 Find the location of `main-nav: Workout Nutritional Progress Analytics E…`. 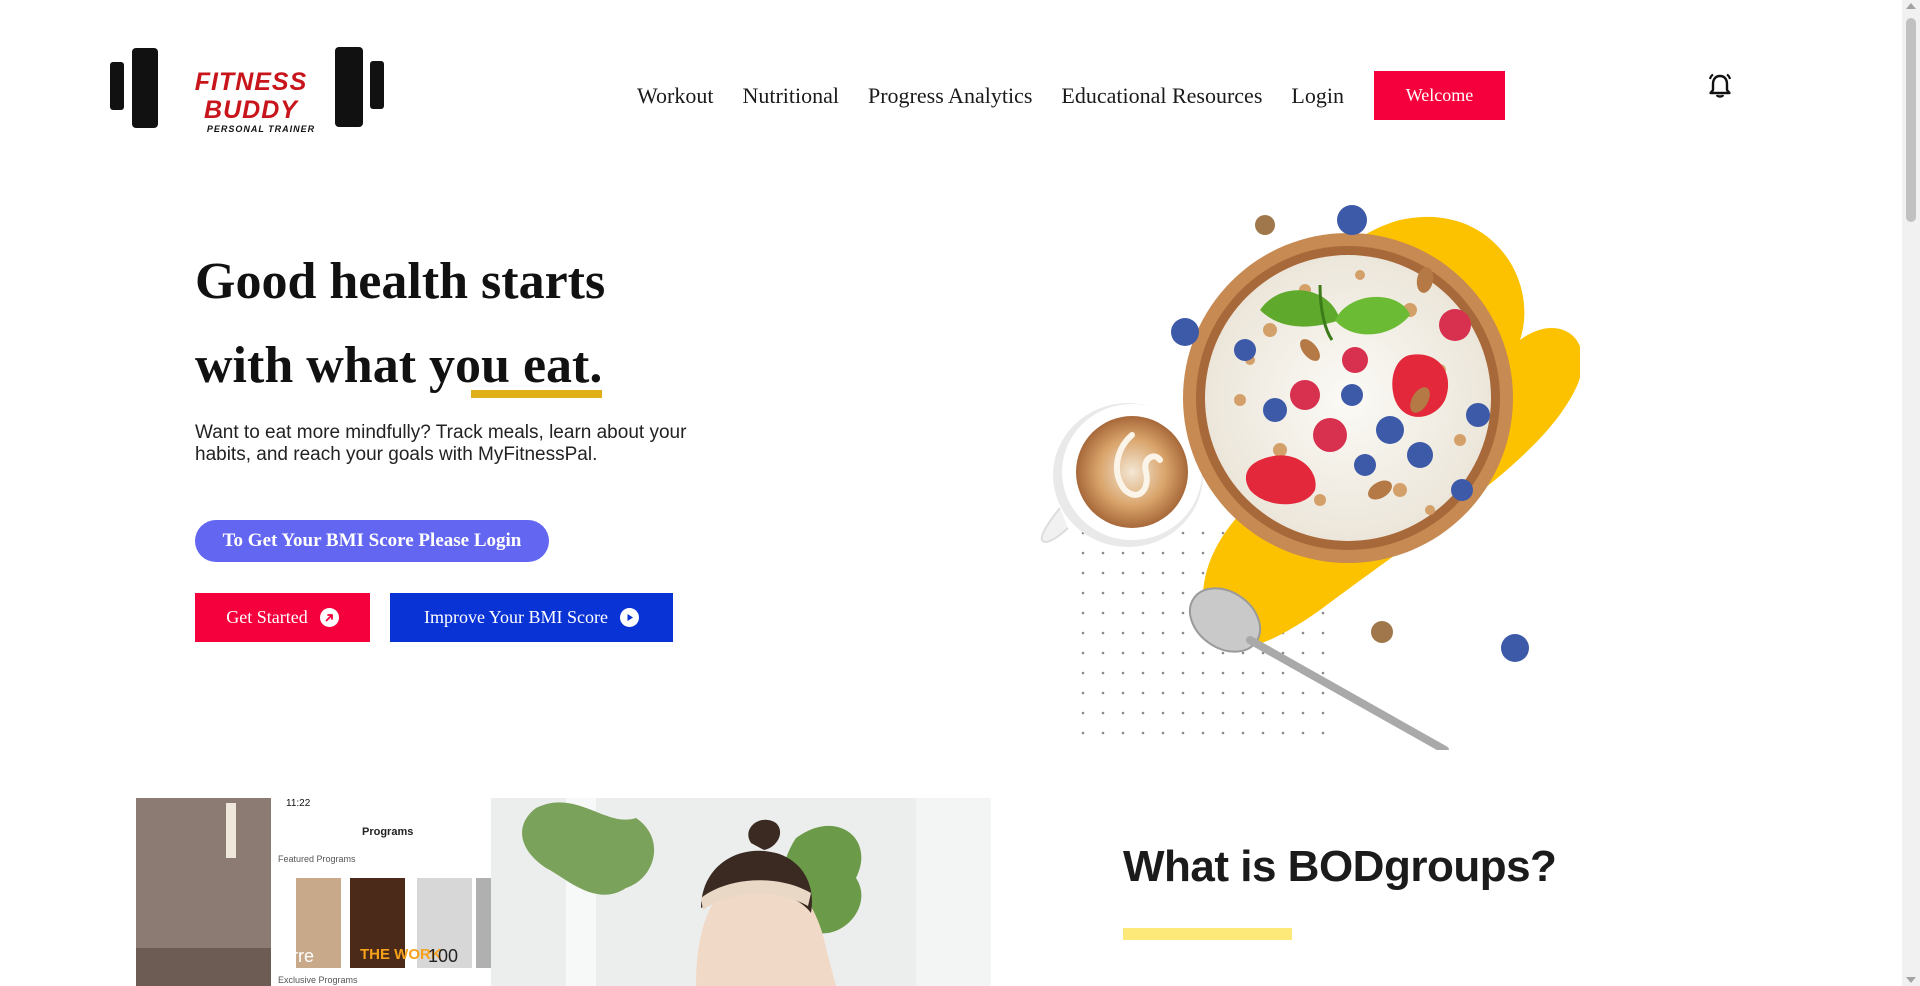

main-nav: Workout Nutritional Progress Analytics E… is located at coordinates (1071, 95).